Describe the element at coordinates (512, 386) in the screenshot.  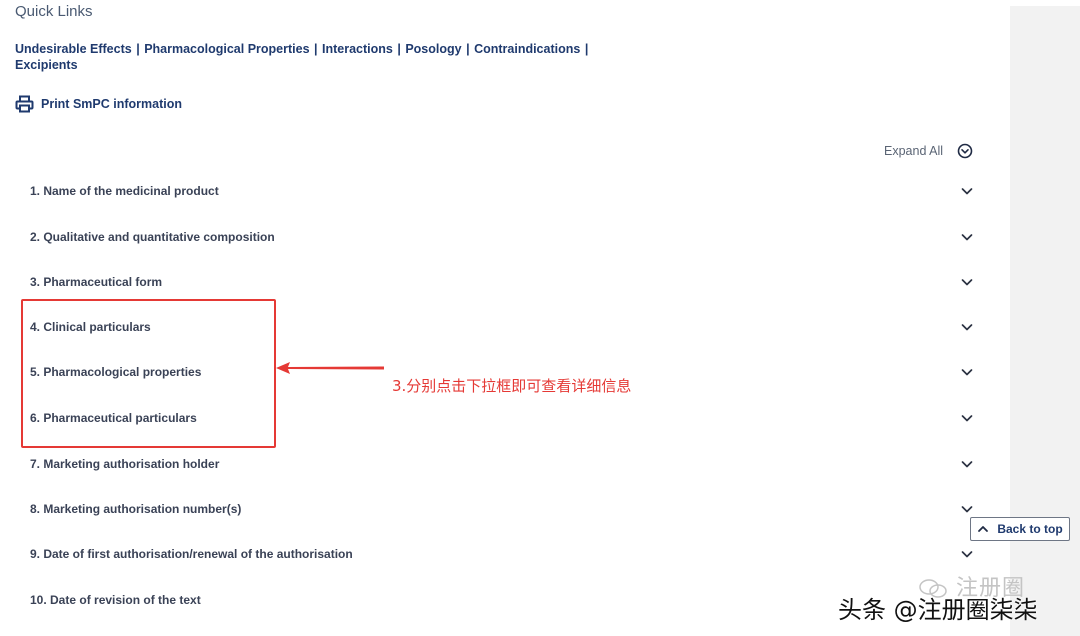
I see `annotation-text: 3.分别点击下拉框即可查看详细信息` at that location.